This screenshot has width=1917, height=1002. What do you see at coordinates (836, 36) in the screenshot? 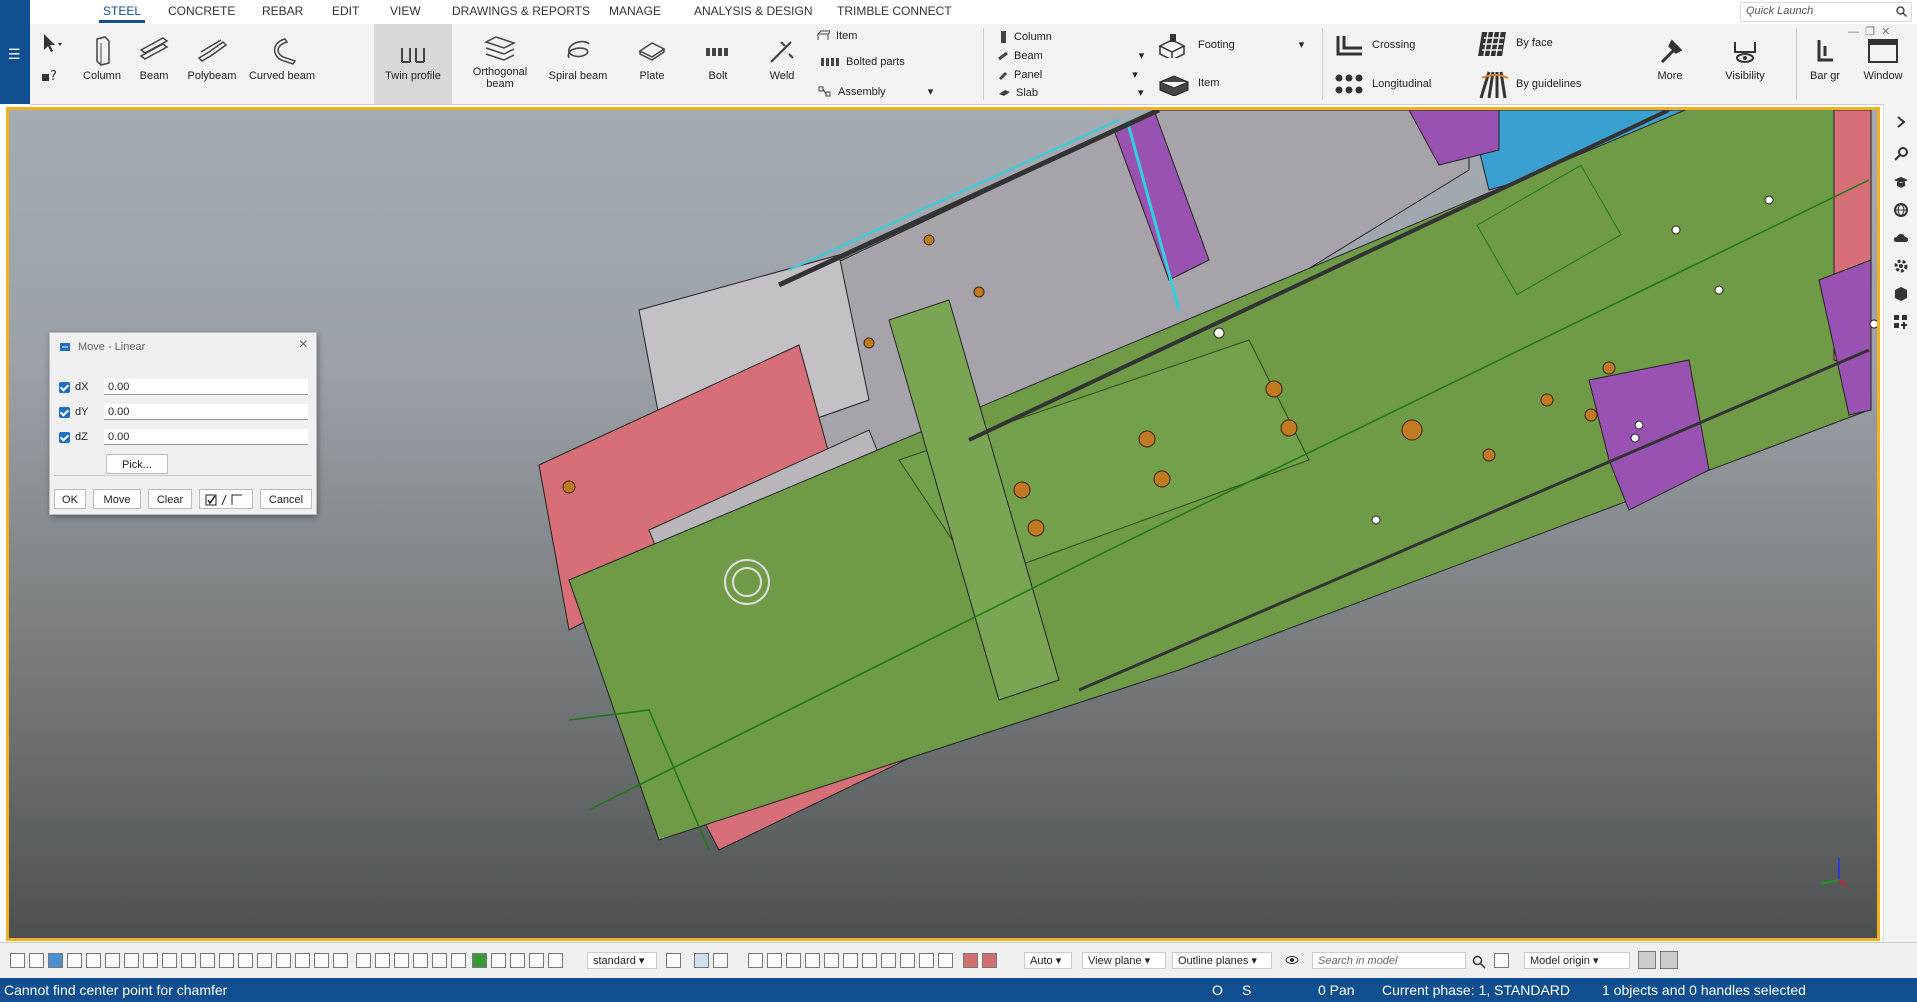
I see `item-button: Item` at bounding box center [836, 36].